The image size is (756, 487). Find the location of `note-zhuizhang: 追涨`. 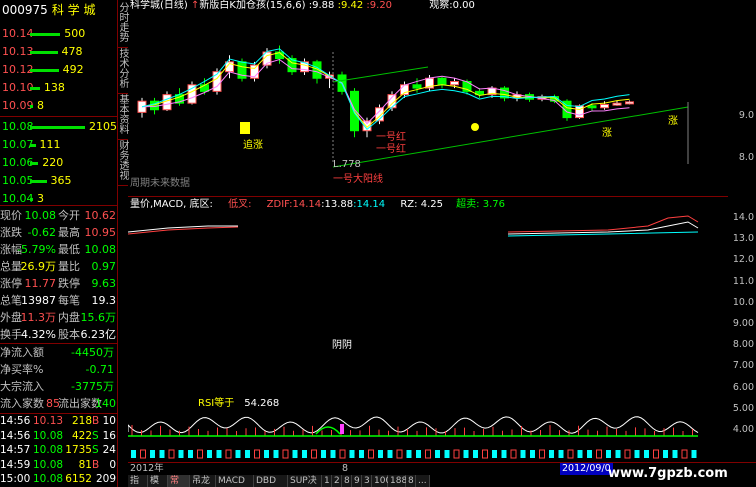

note-zhuizhang: 追涨 is located at coordinates (253, 144).